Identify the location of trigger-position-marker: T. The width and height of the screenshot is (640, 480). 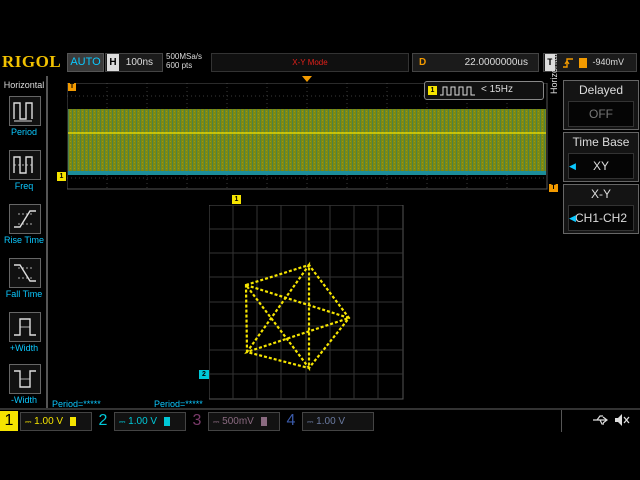
(72, 87).